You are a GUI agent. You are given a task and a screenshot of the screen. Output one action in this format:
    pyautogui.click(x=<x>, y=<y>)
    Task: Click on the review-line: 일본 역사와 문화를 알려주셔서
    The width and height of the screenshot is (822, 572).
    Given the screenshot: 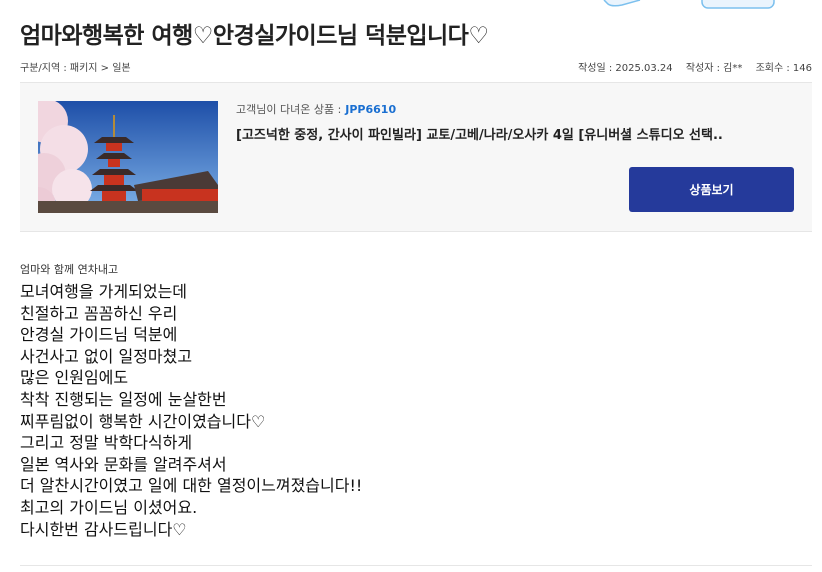 What is the action you would take?
    pyautogui.click(x=123, y=464)
    